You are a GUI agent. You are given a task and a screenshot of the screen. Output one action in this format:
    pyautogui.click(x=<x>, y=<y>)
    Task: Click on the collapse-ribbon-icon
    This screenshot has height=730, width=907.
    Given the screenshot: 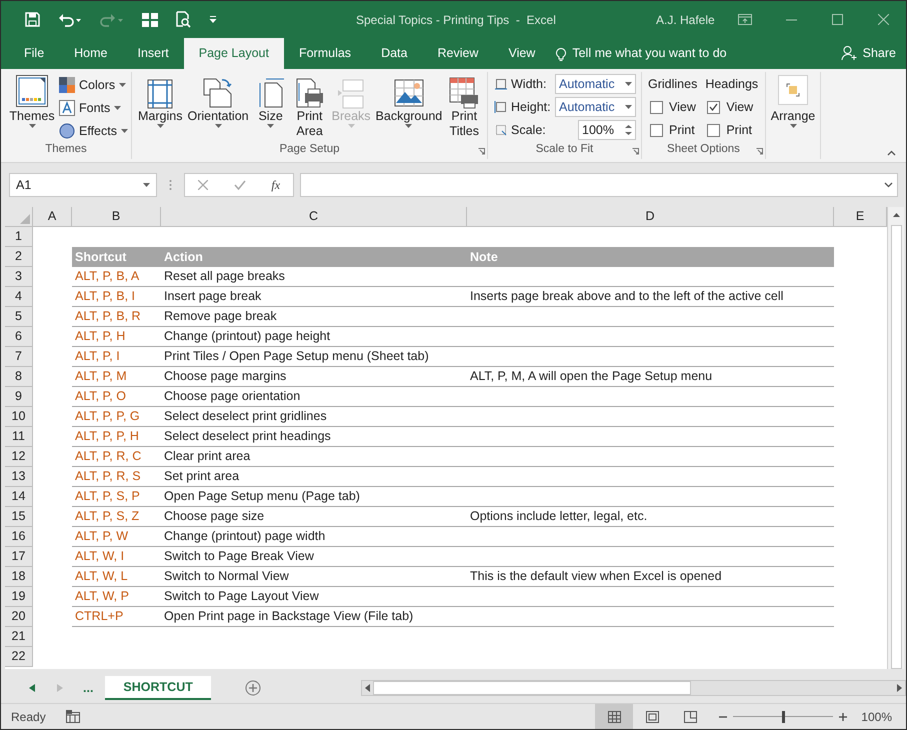 What is the action you would take?
    pyautogui.click(x=891, y=153)
    